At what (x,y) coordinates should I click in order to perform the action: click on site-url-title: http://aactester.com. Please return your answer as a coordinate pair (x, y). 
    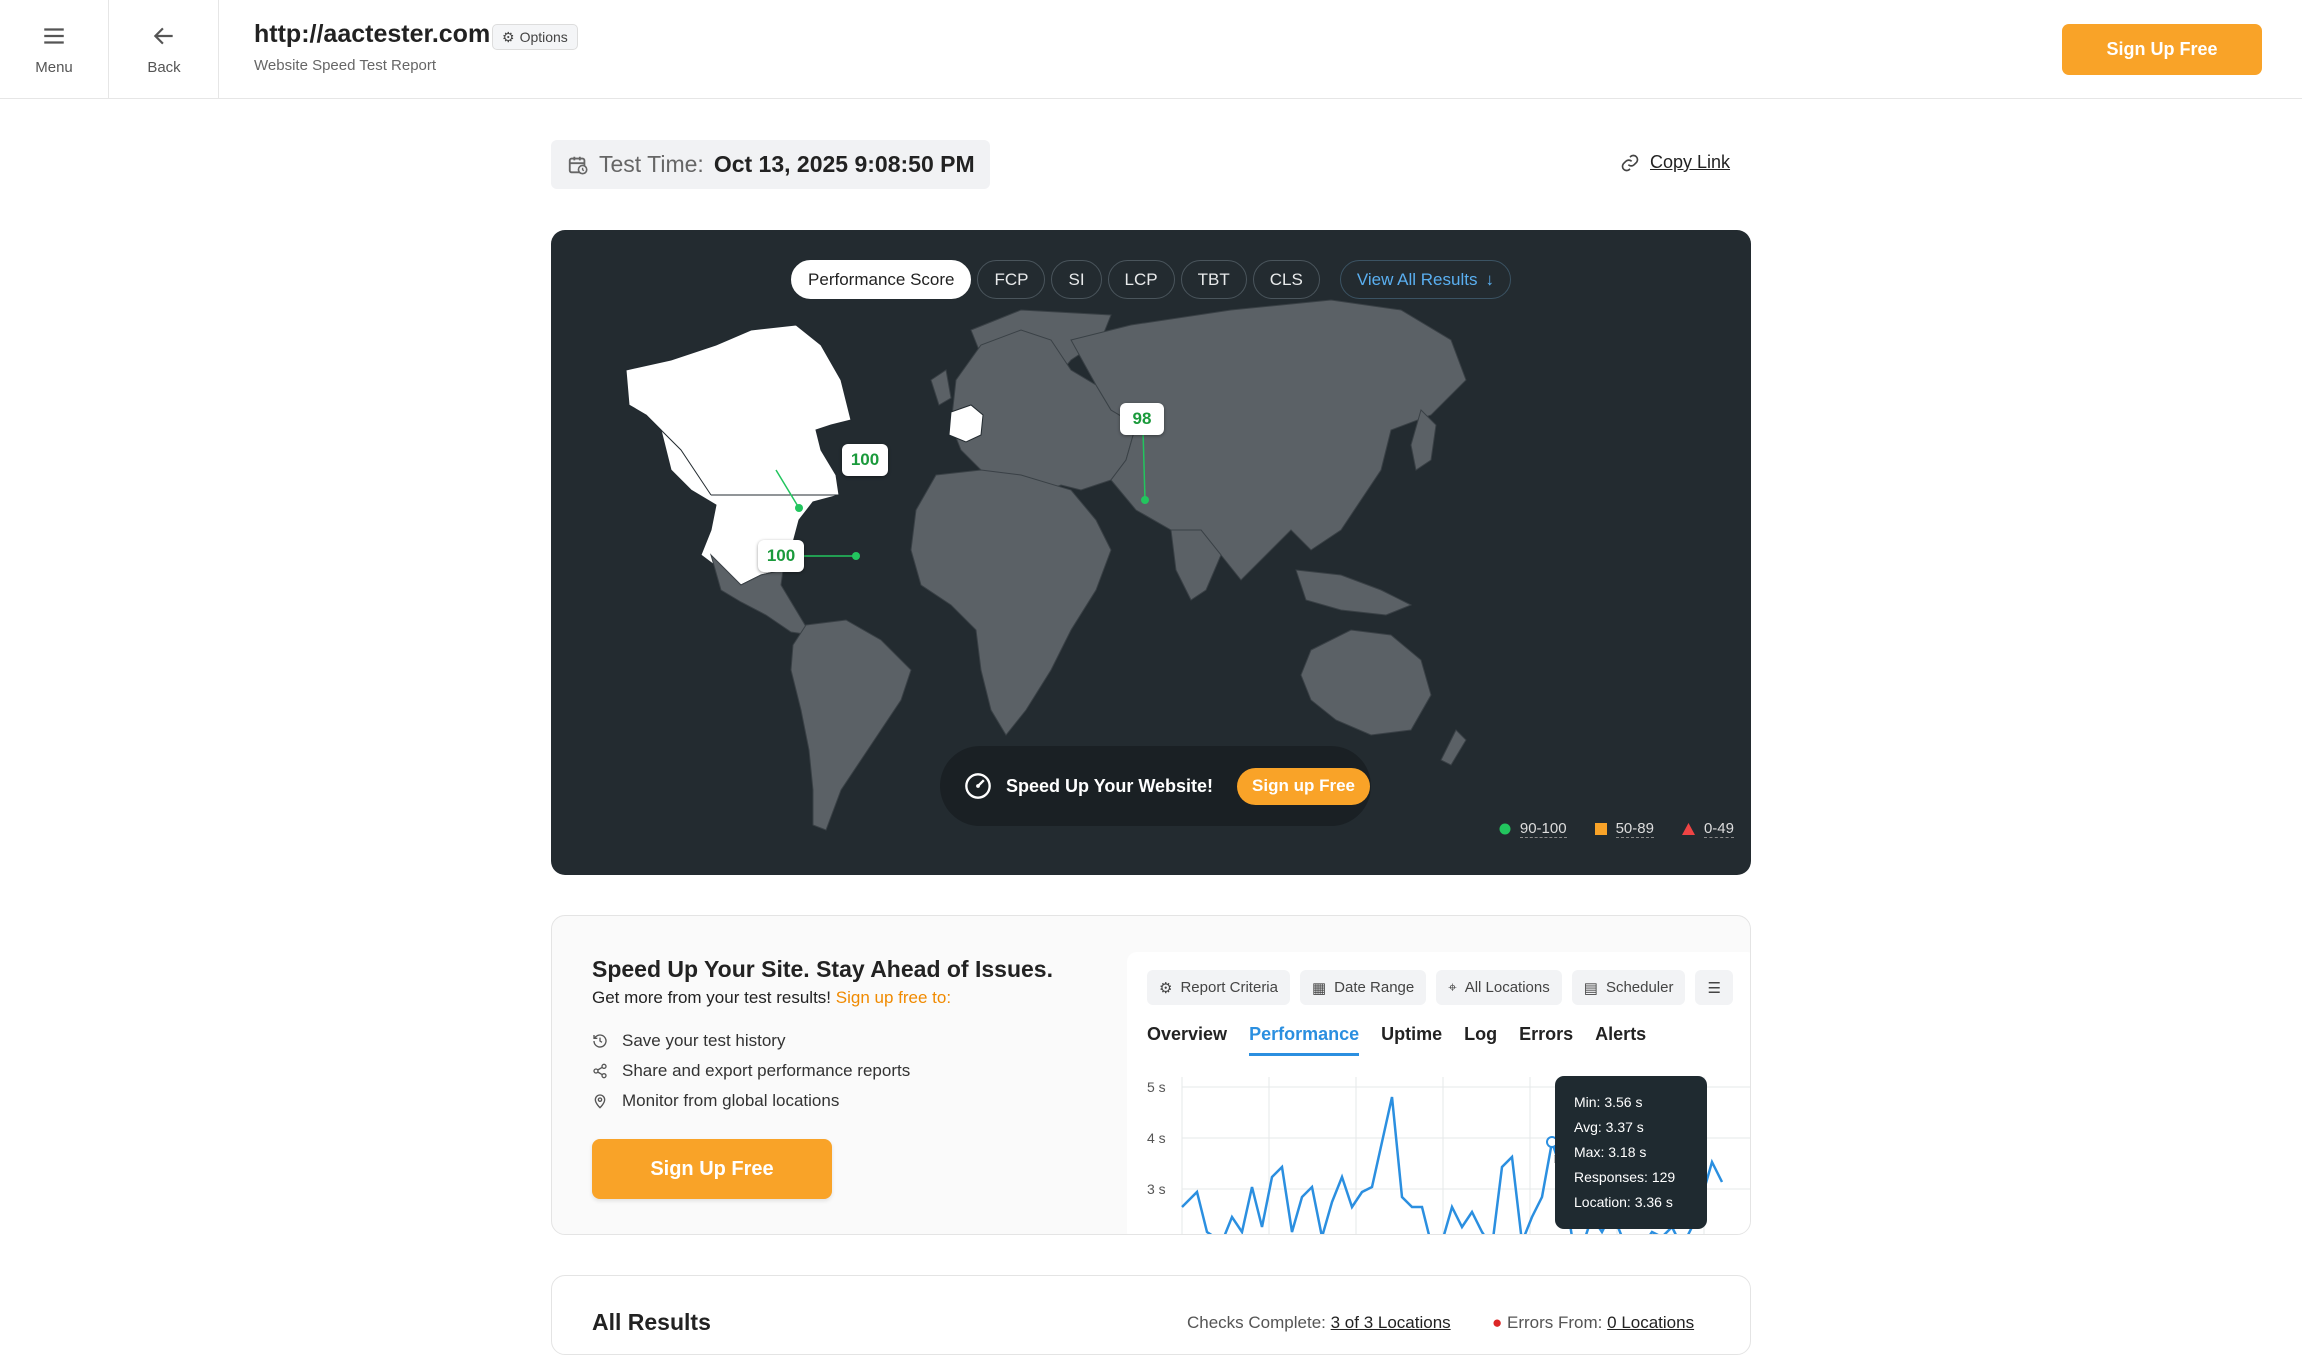
    Looking at the image, I should click on (372, 34).